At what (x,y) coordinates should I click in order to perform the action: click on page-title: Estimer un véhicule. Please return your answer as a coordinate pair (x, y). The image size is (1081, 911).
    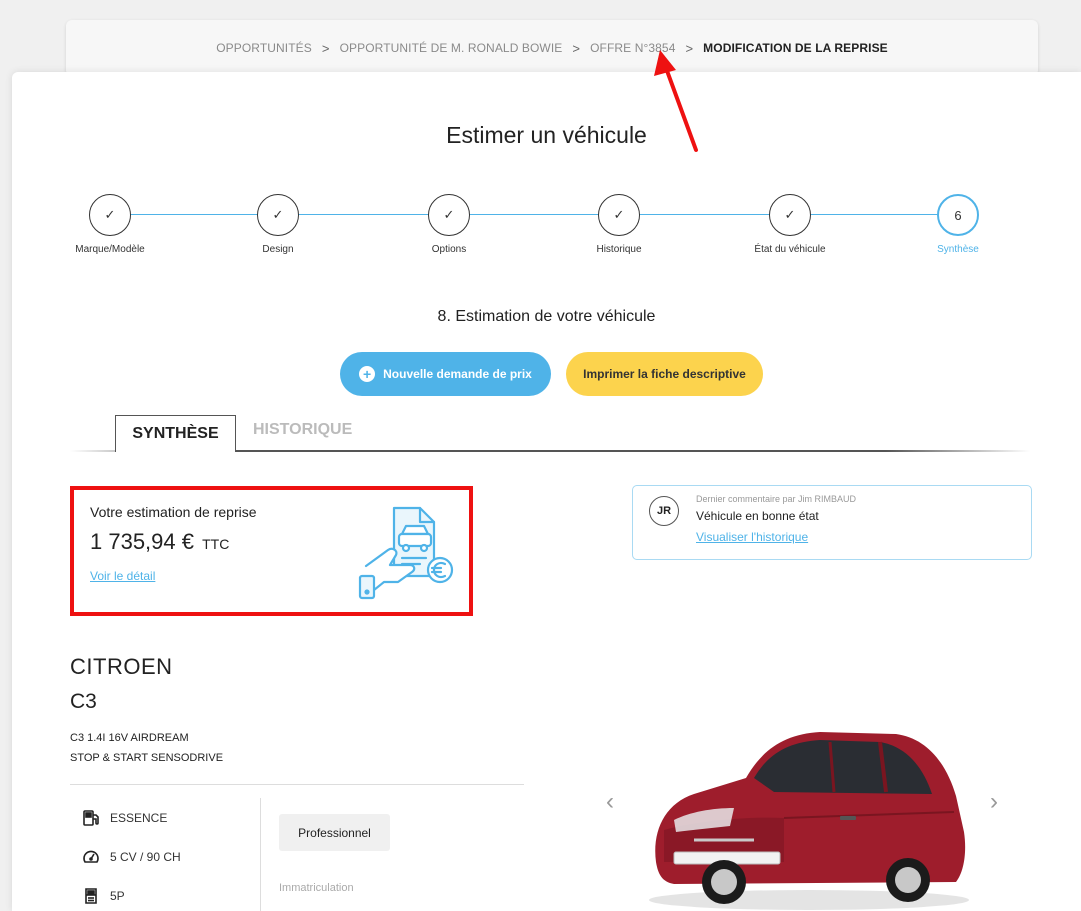
    Looking at the image, I should click on (546, 135).